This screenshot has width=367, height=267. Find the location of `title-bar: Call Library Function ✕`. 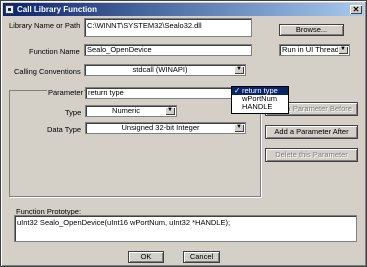

title-bar: Call Library Function ✕ is located at coordinates (183, 9).